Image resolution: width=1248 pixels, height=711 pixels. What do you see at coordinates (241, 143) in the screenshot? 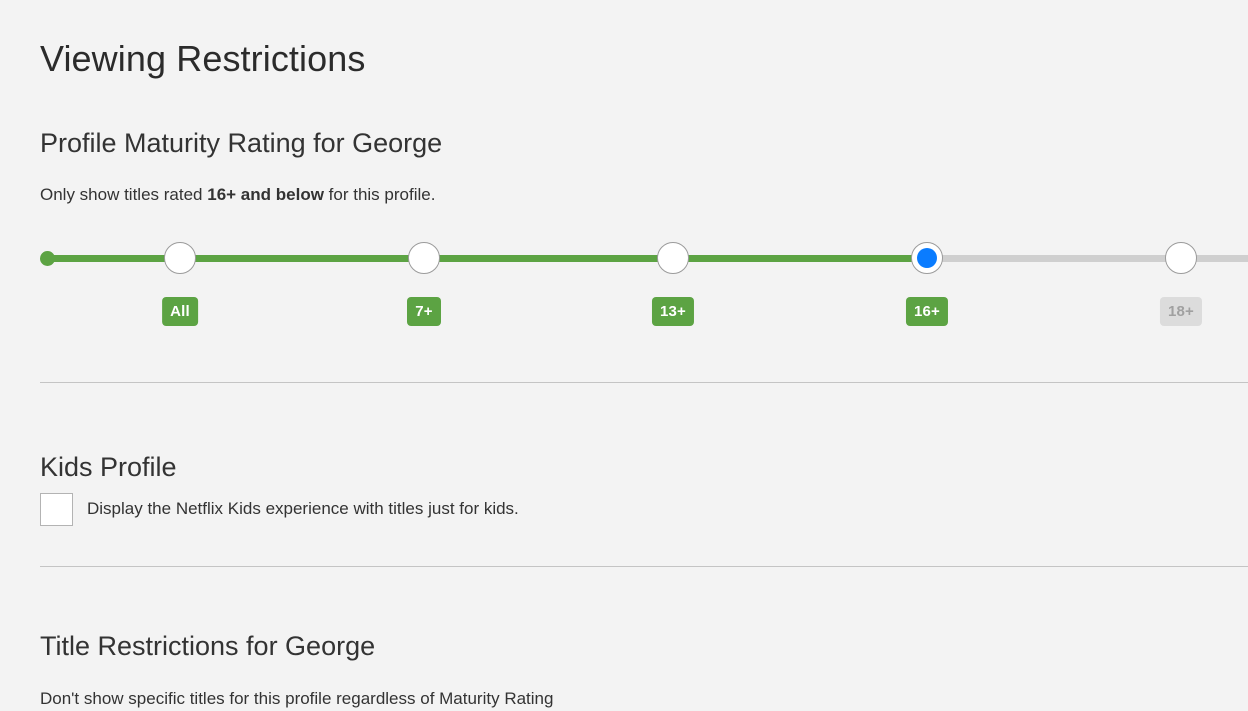
I see `maturity-rating-heading: Profile Maturity Rating for George` at bounding box center [241, 143].